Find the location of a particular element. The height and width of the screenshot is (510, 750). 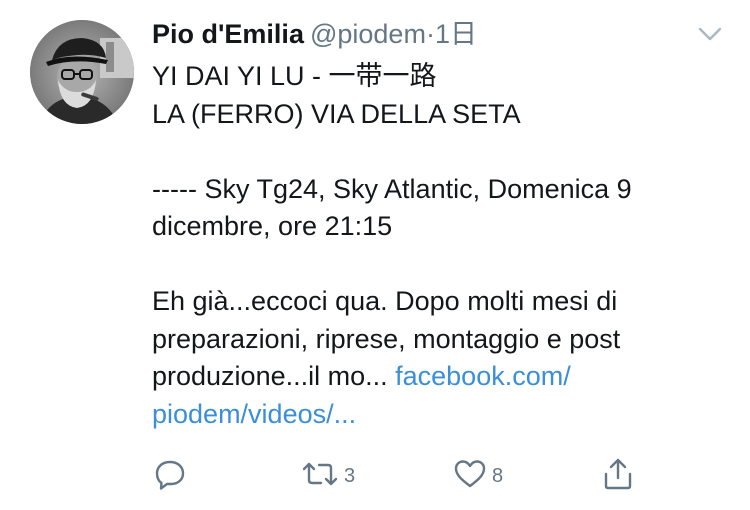

tweet-line: dicembre, ore 21:15 is located at coordinates (272, 226).